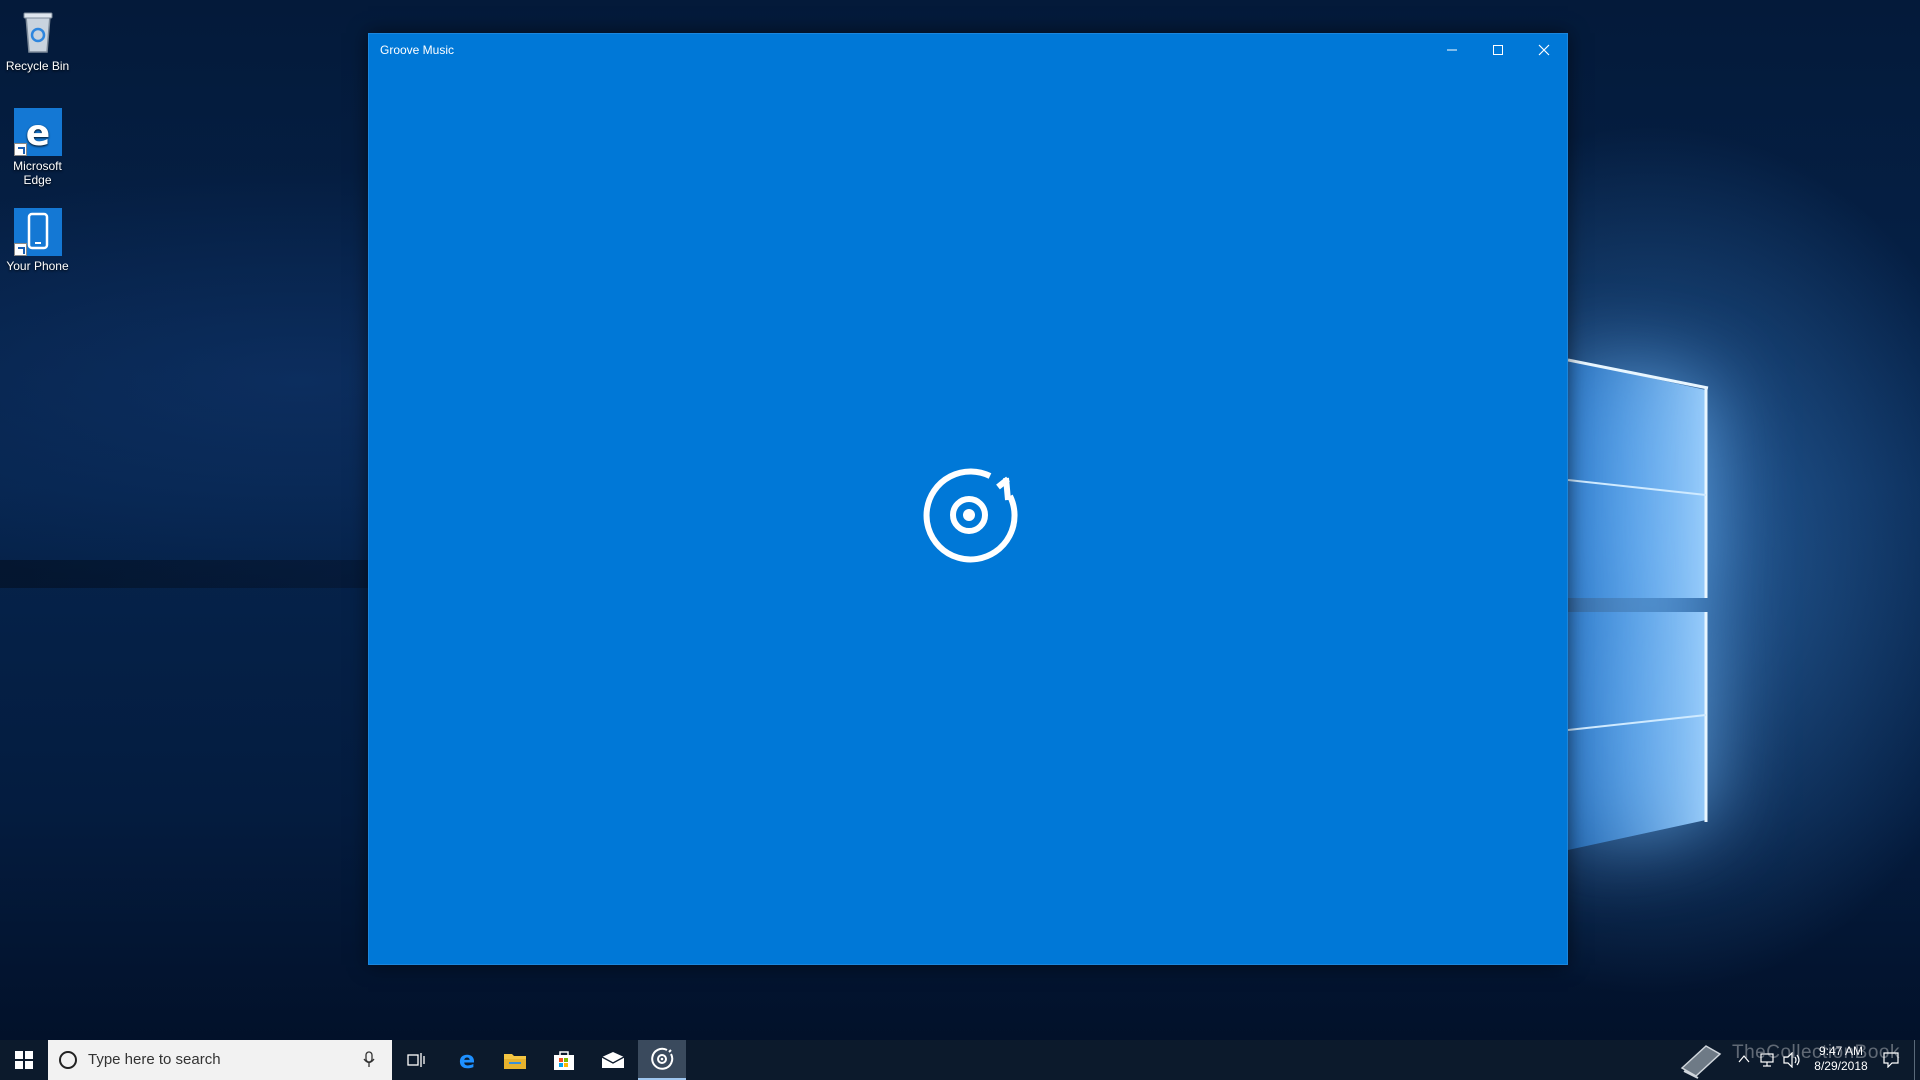 The height and width of the screenshot is (1080, 1920). Describe the element at coordinates (1638, 604) in the screenshot. I see `windows-logo-light` at that location.